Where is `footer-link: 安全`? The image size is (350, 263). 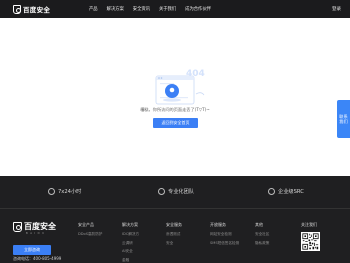
footer-link: 安全 is located at coordinates (174, 243).